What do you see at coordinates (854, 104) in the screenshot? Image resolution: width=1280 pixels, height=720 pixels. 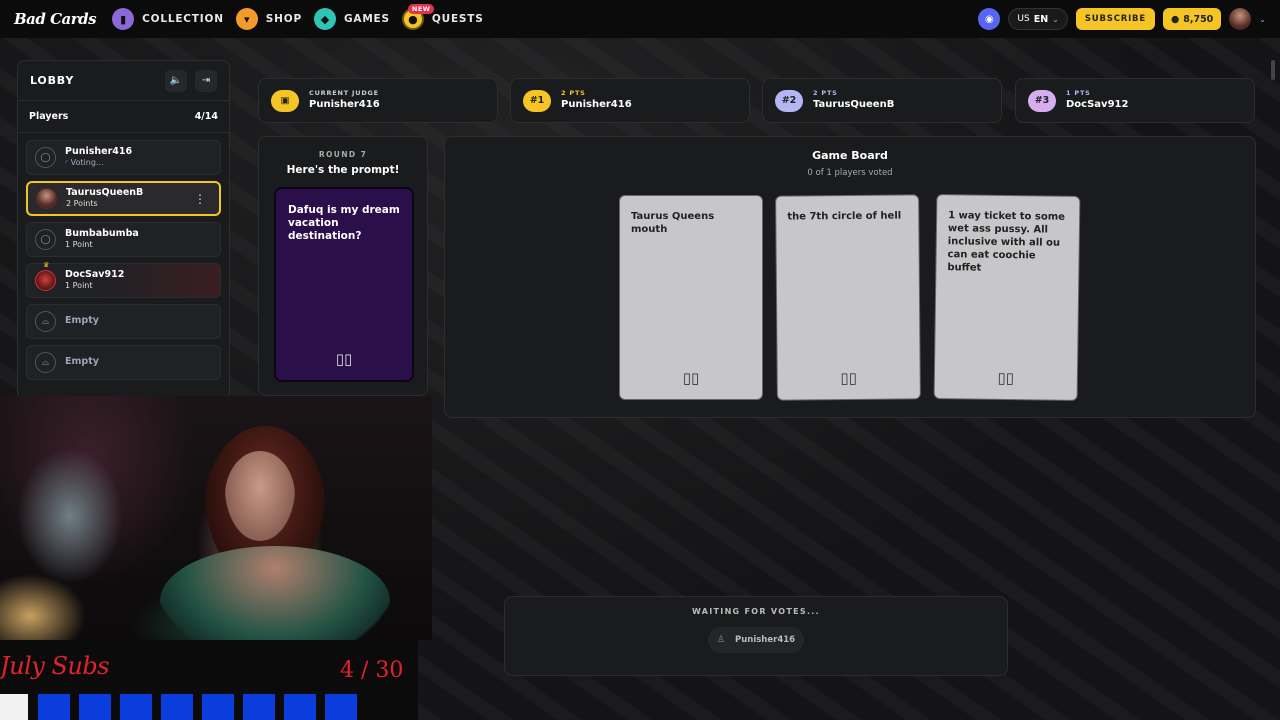 I see `stat-value: TaurusQueenB` at bounding box center [854, 104].